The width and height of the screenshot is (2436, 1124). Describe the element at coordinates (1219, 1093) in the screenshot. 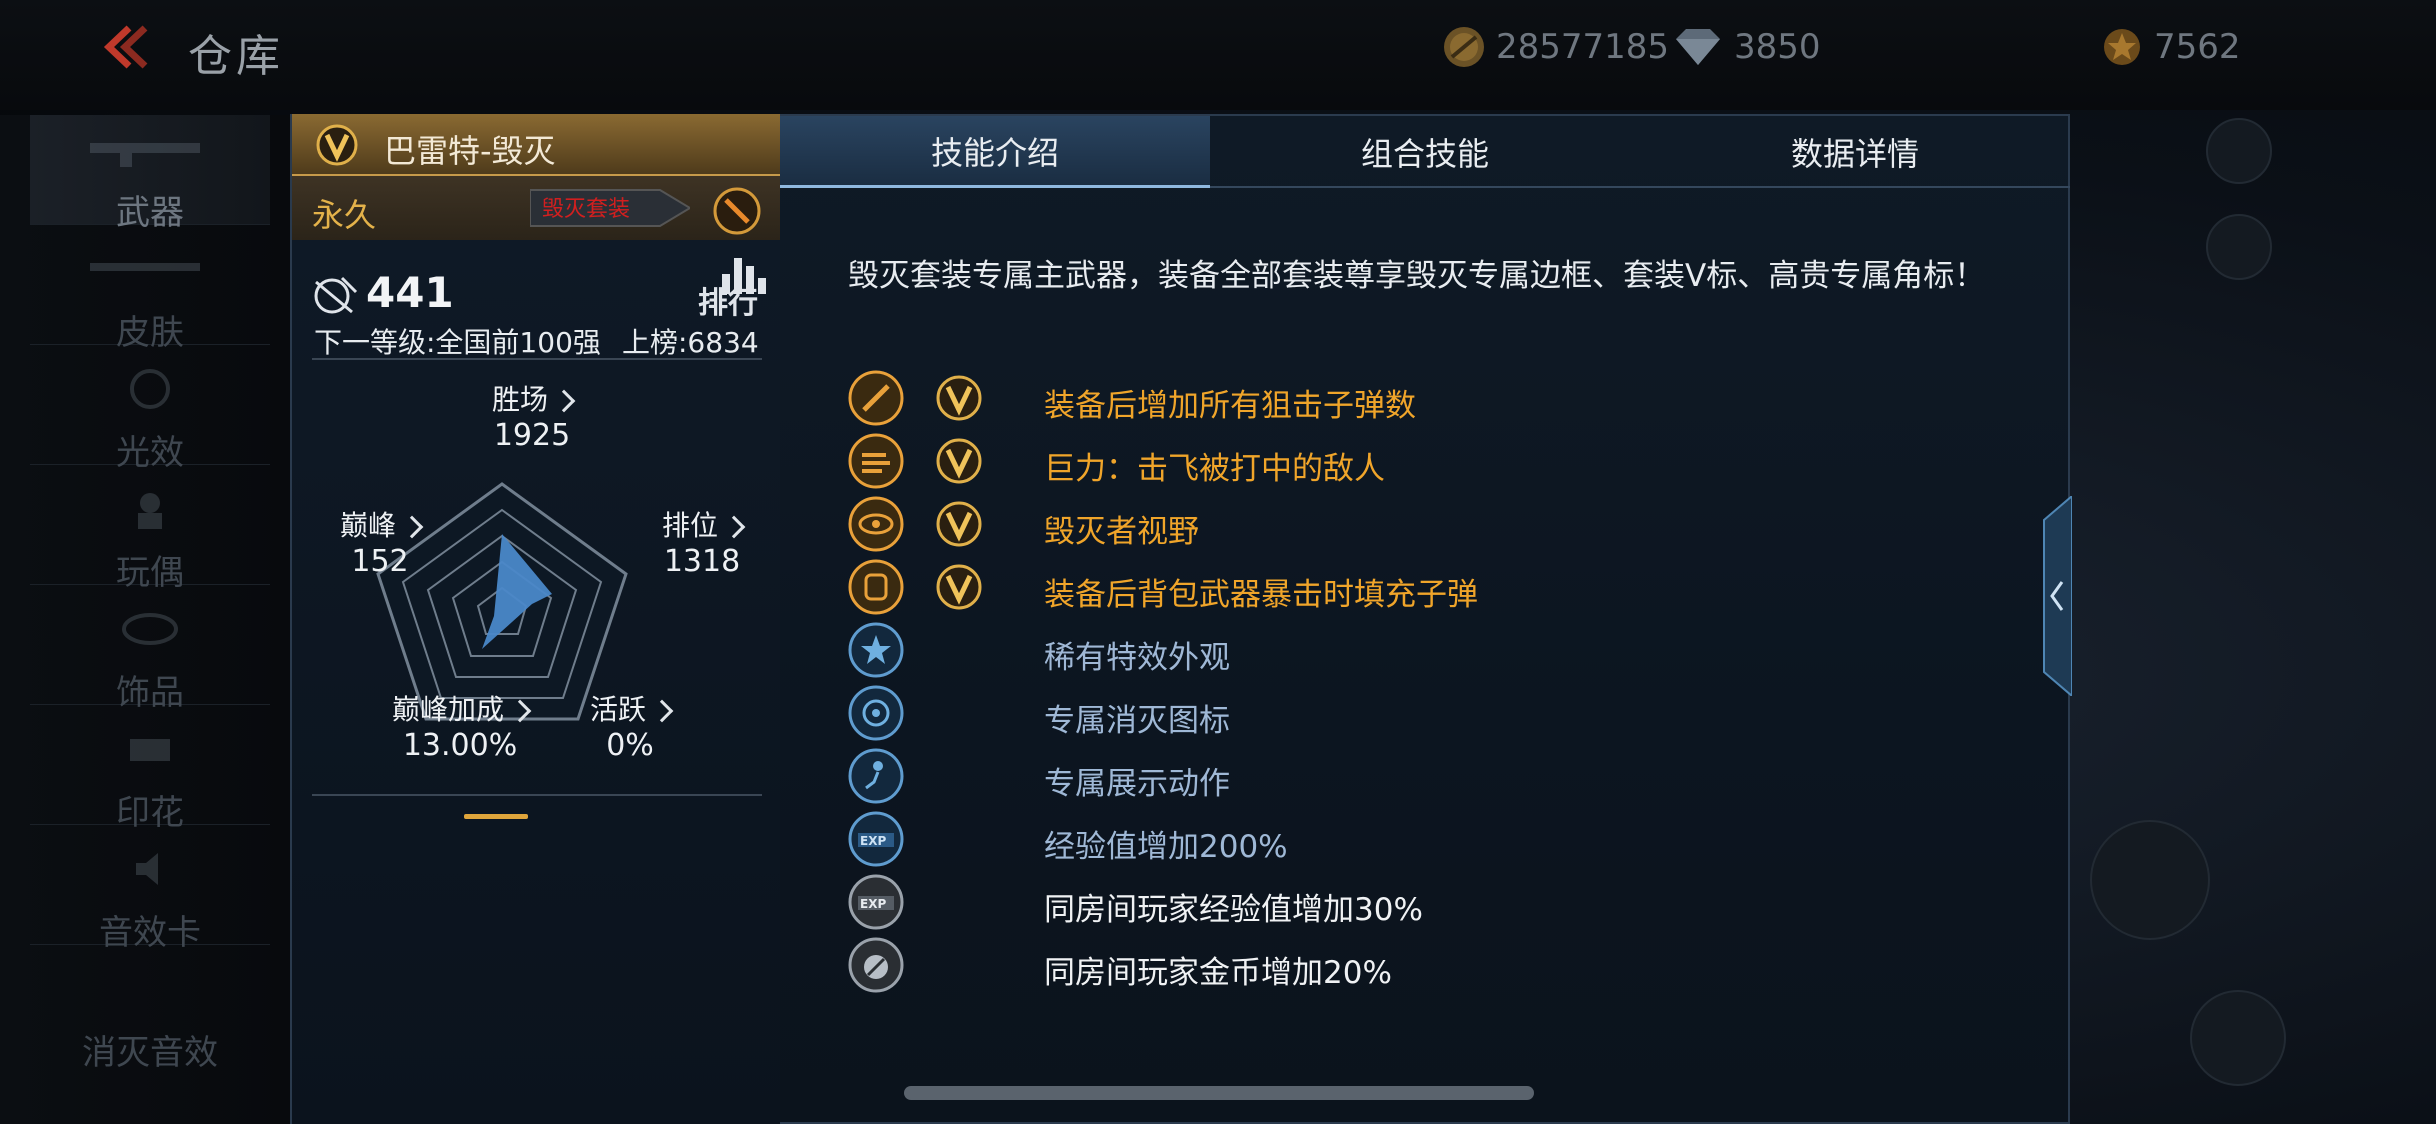

I see `scroll-indicator` at that location.